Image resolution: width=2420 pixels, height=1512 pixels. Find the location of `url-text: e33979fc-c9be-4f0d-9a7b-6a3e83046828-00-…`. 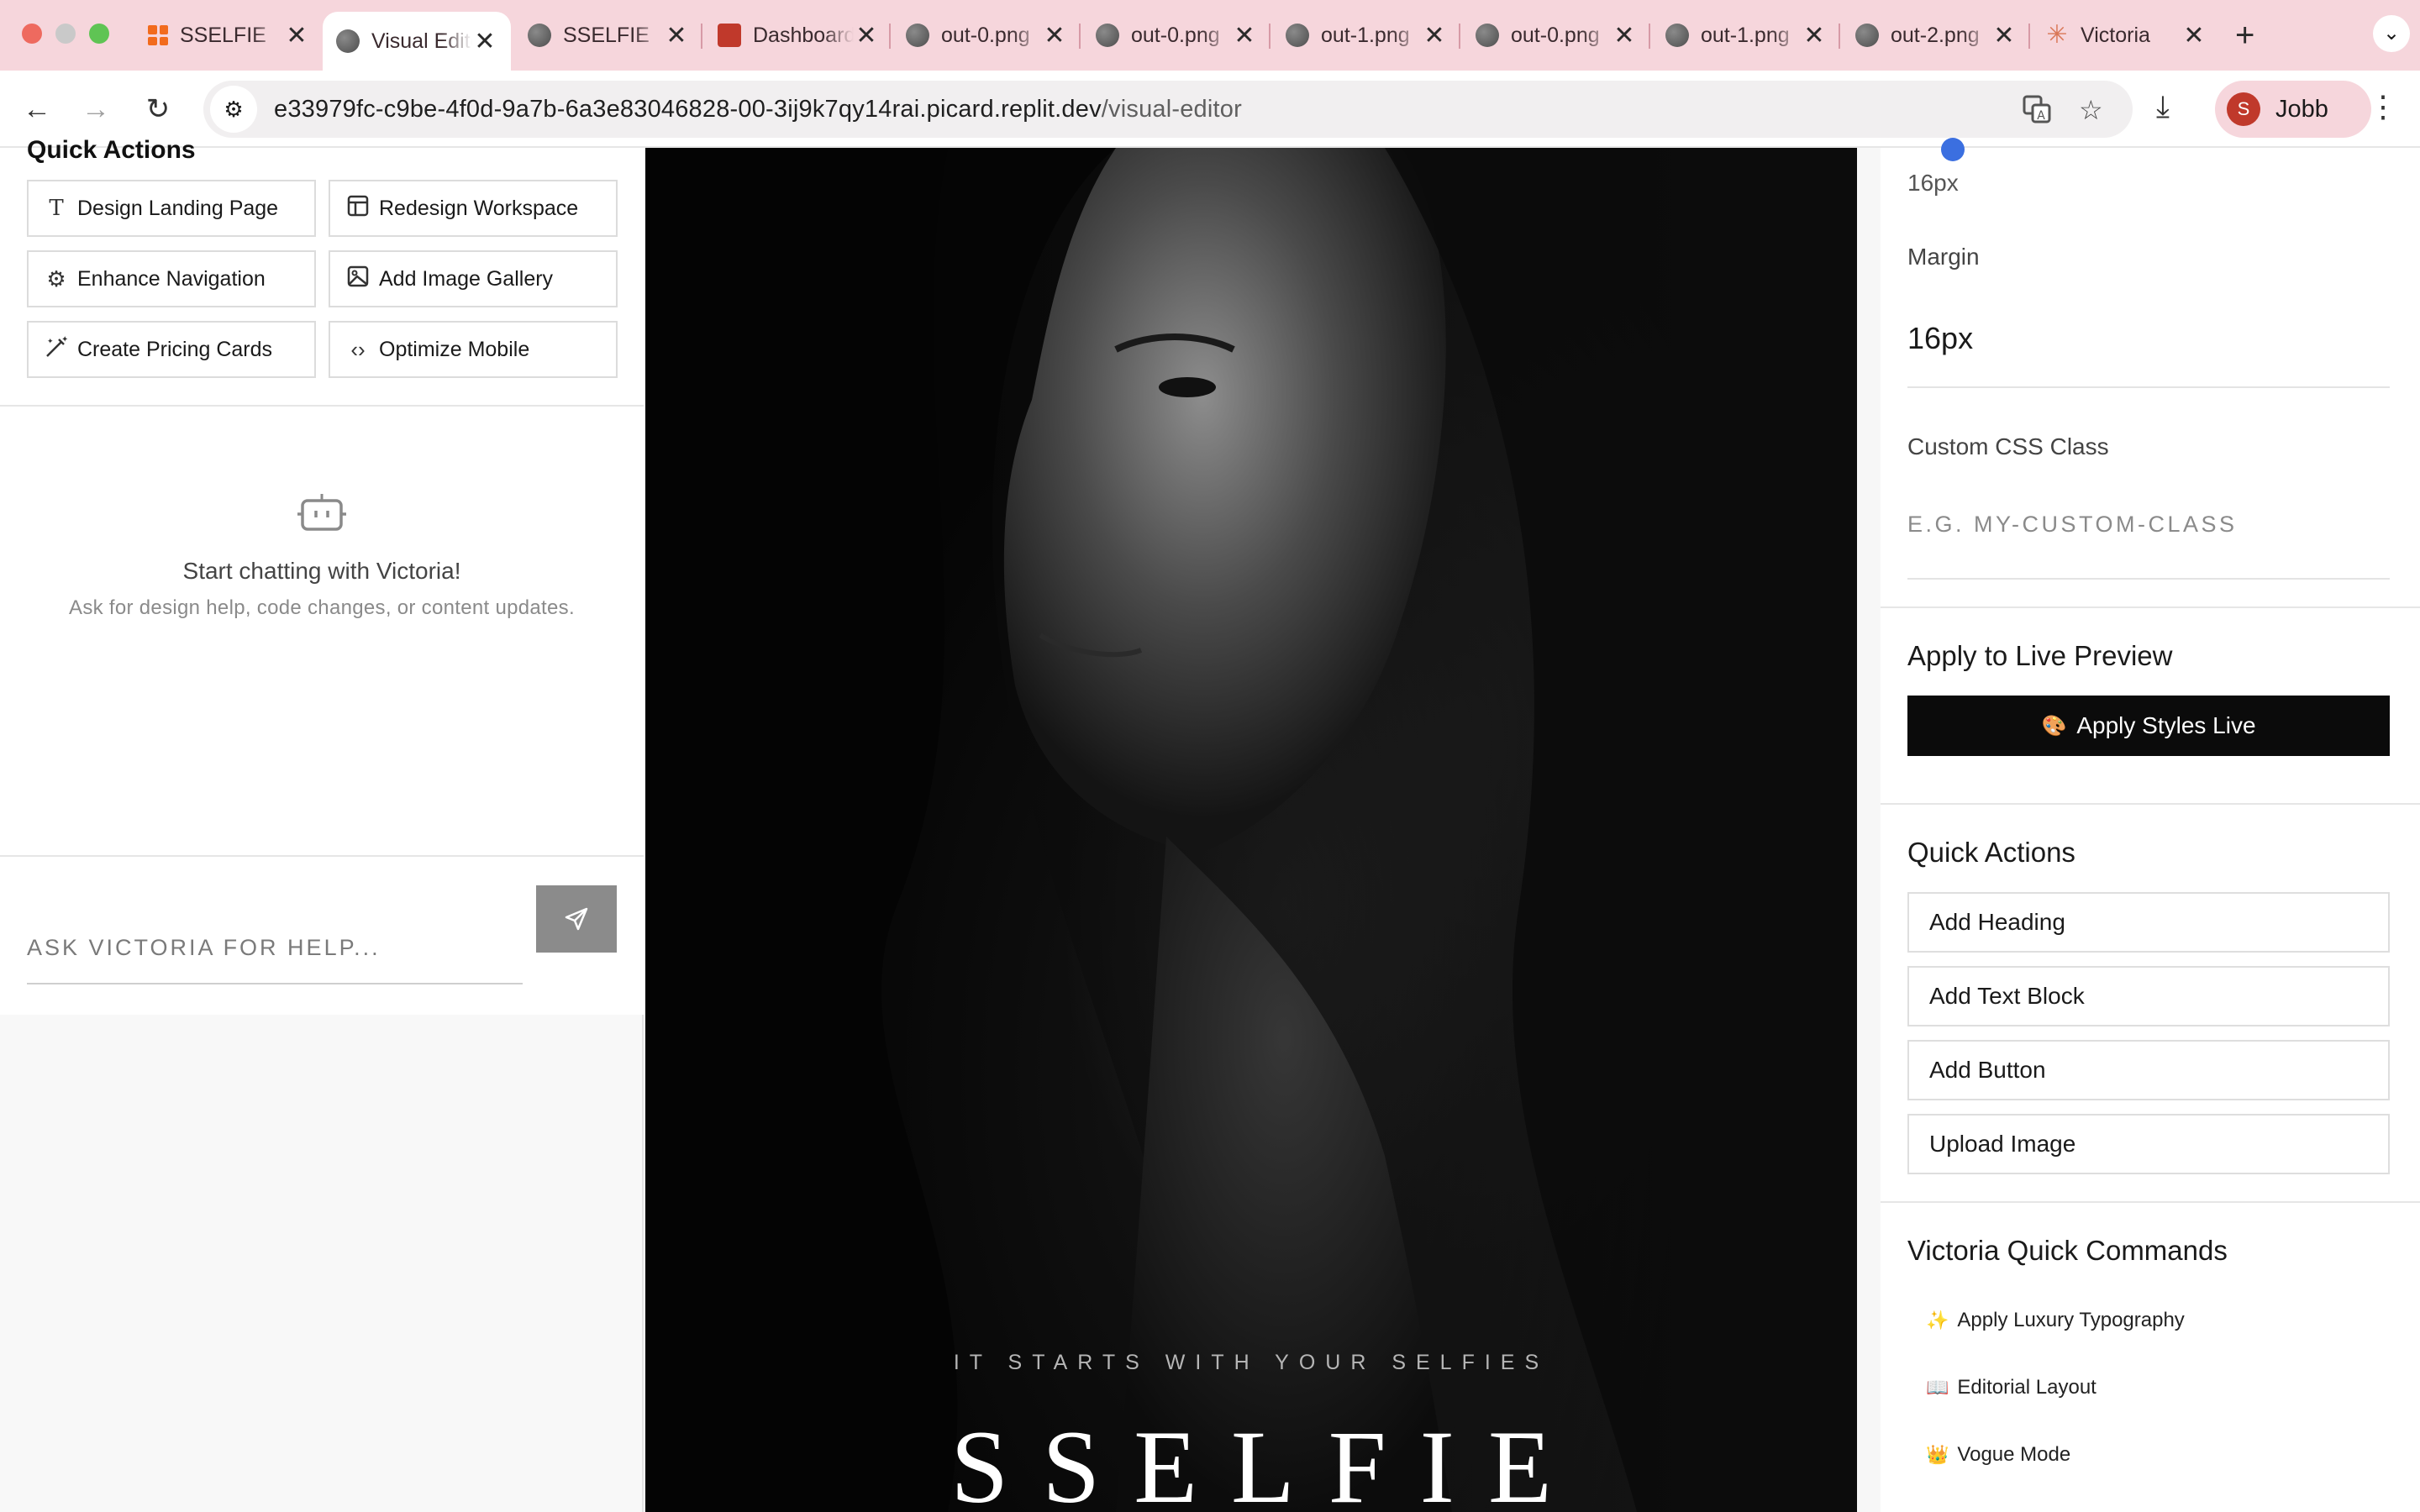

url-text: e33979fc-c9be-4f0d-9a7b-6a3e83046828-00-… is located at coordinates (758, 109).